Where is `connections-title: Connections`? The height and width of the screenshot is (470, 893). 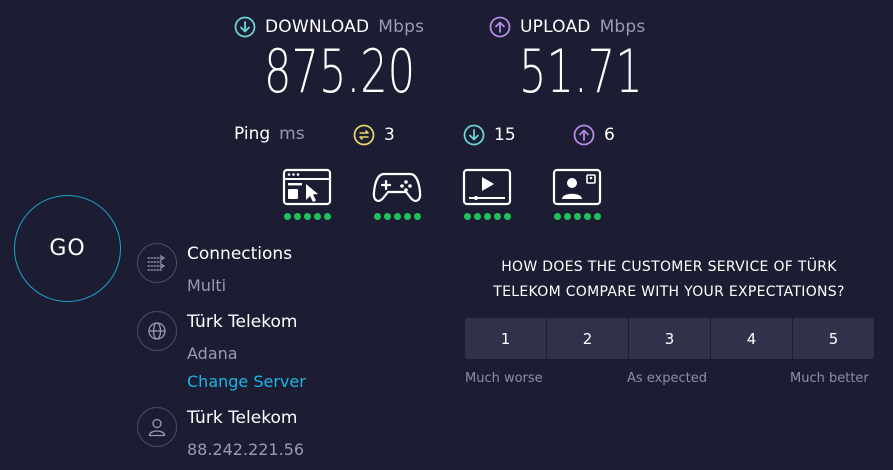
connections-title: Connections is located at coordinates (240, 254).